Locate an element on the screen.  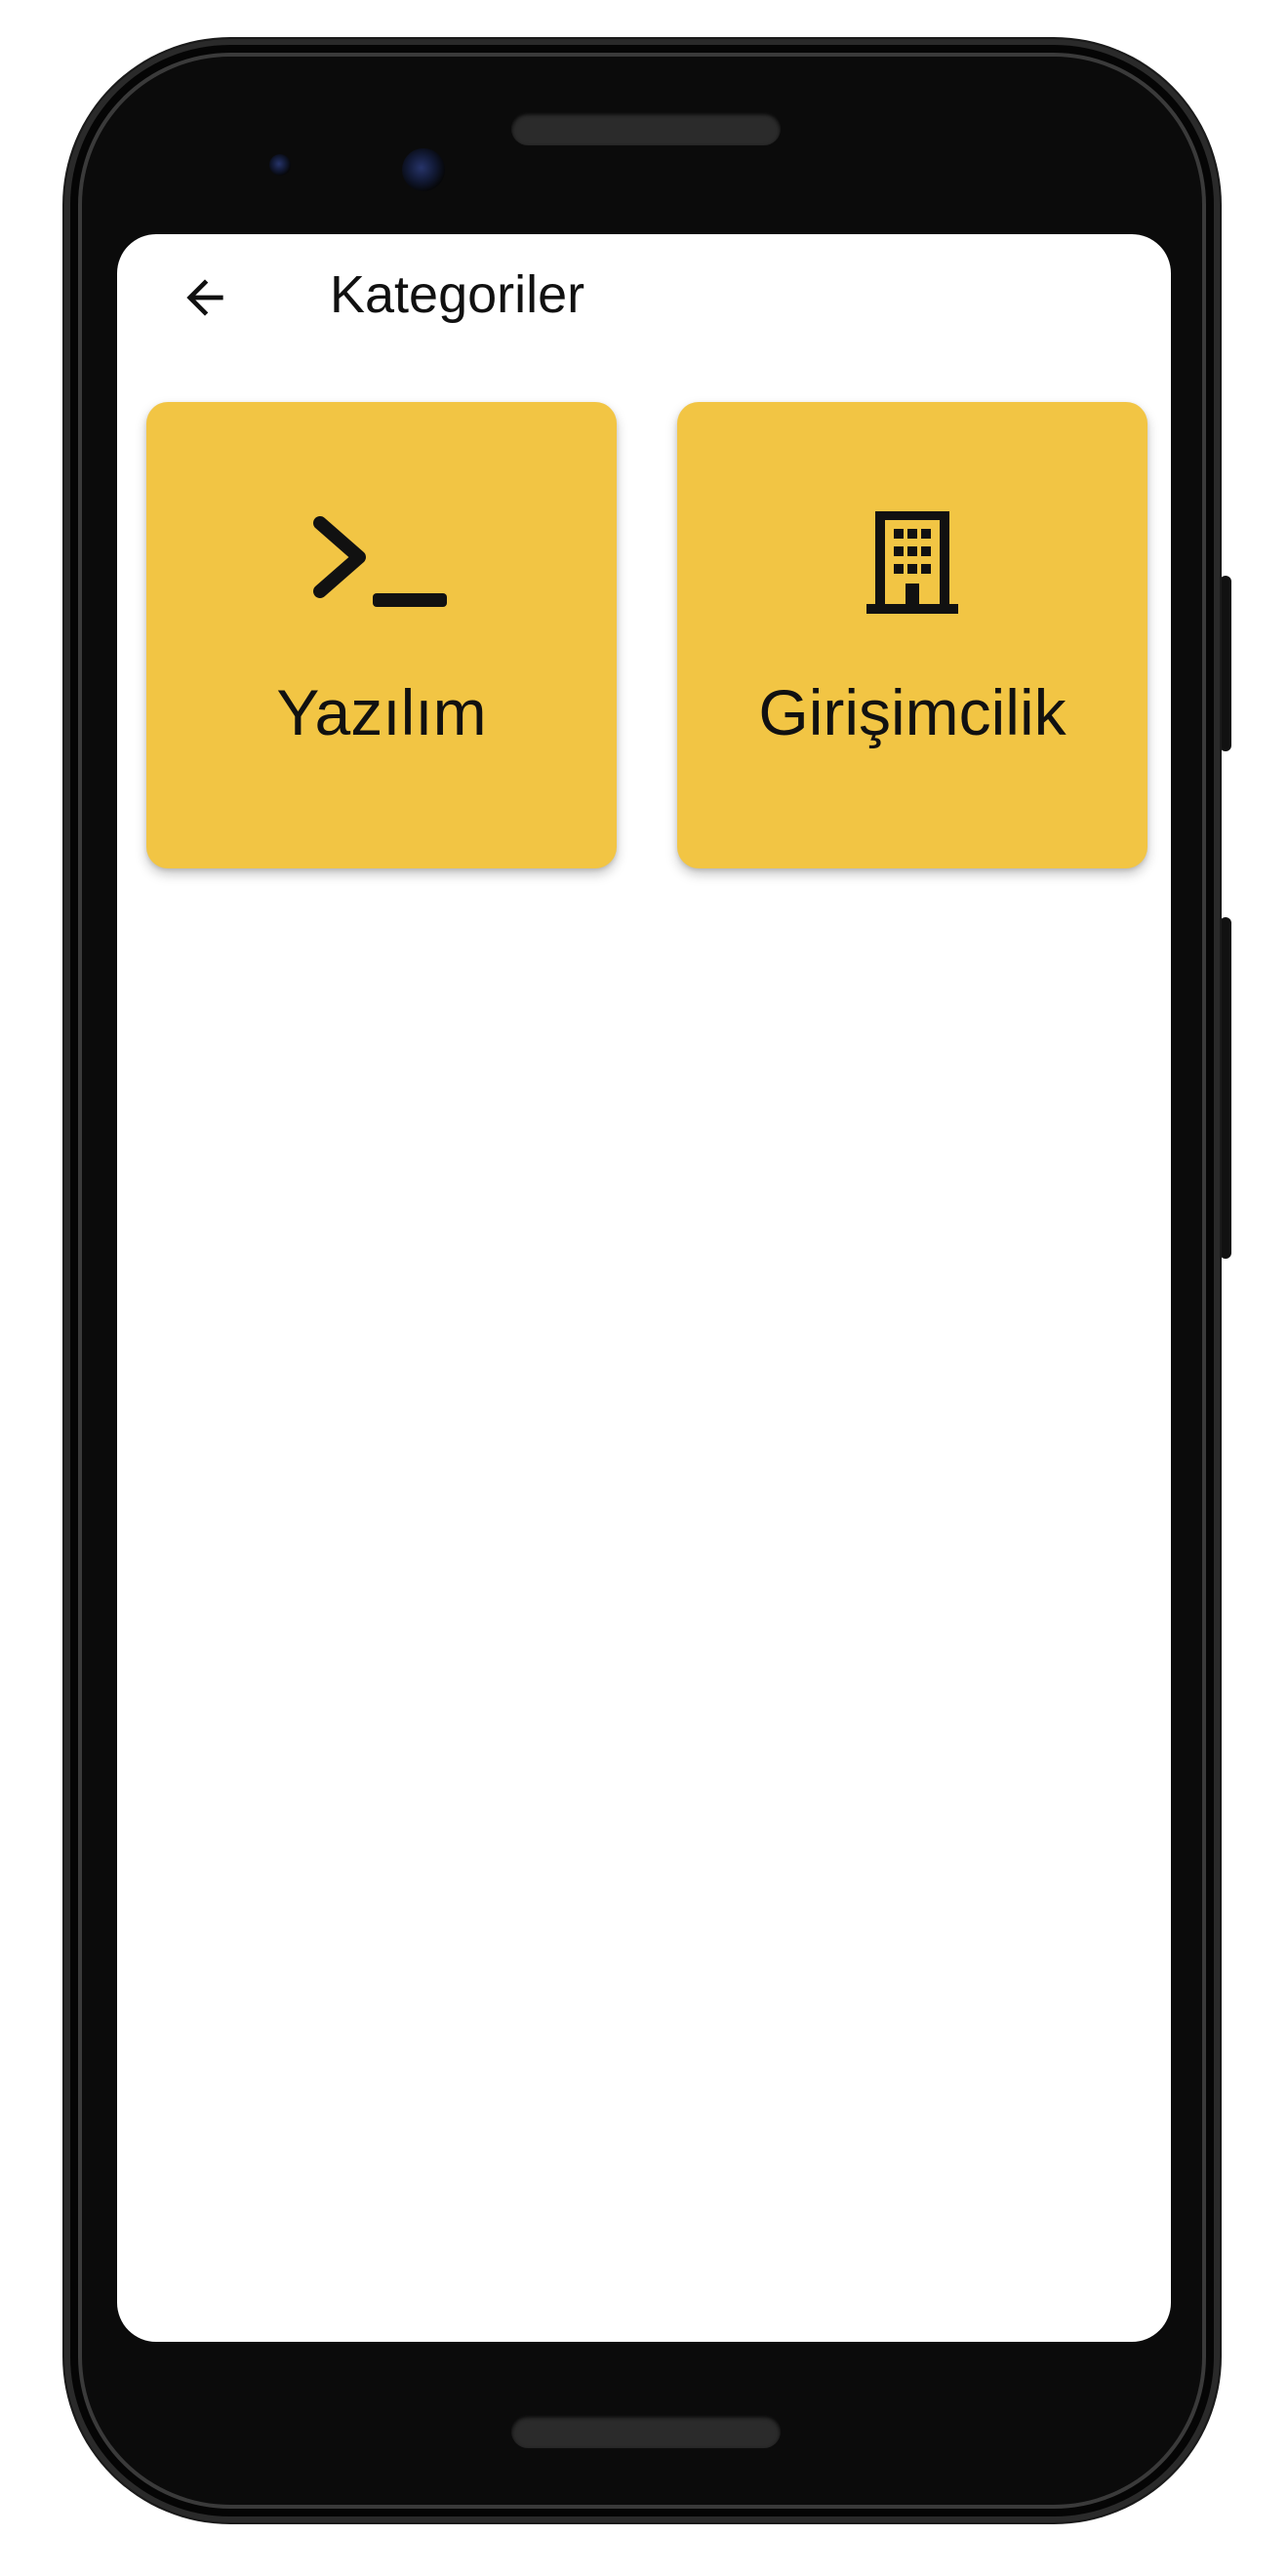
front-camera is located at coordinates (423, 169).